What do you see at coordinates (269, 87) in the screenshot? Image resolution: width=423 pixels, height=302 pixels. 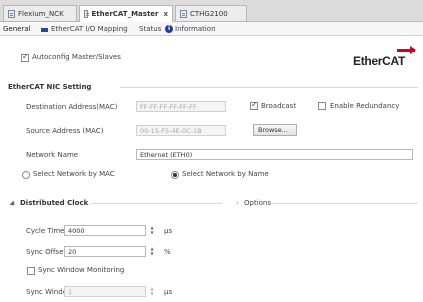 I see `nic-separator` at bounding box center [269, 87].